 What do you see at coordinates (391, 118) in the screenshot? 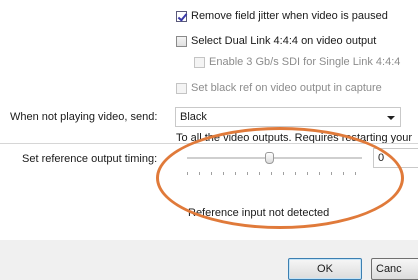
I see `chevron-down-icon` at bounding box center [391, 118].